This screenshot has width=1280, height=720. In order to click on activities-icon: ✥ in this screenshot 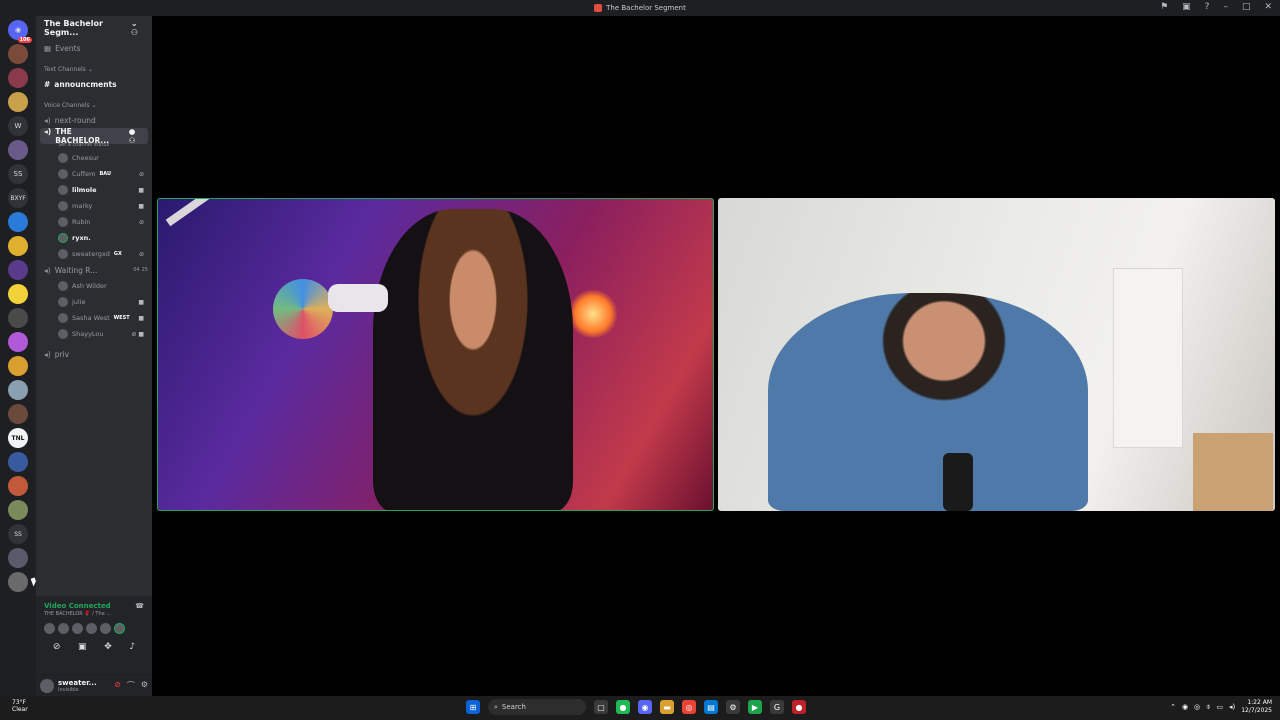, I will do `click(108, 647)`.